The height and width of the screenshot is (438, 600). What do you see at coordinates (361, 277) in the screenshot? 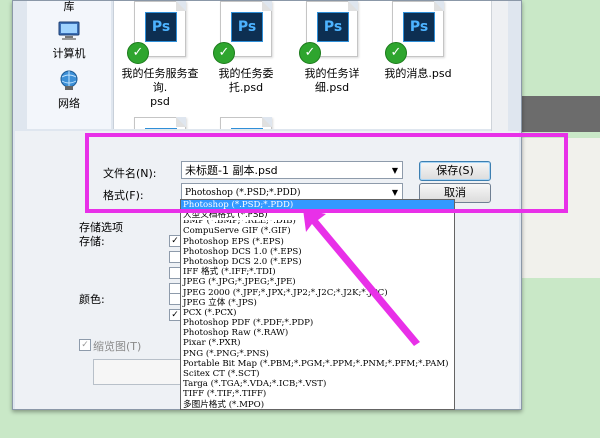
I see `annotation-arrow` at bounding box center [361, 277].